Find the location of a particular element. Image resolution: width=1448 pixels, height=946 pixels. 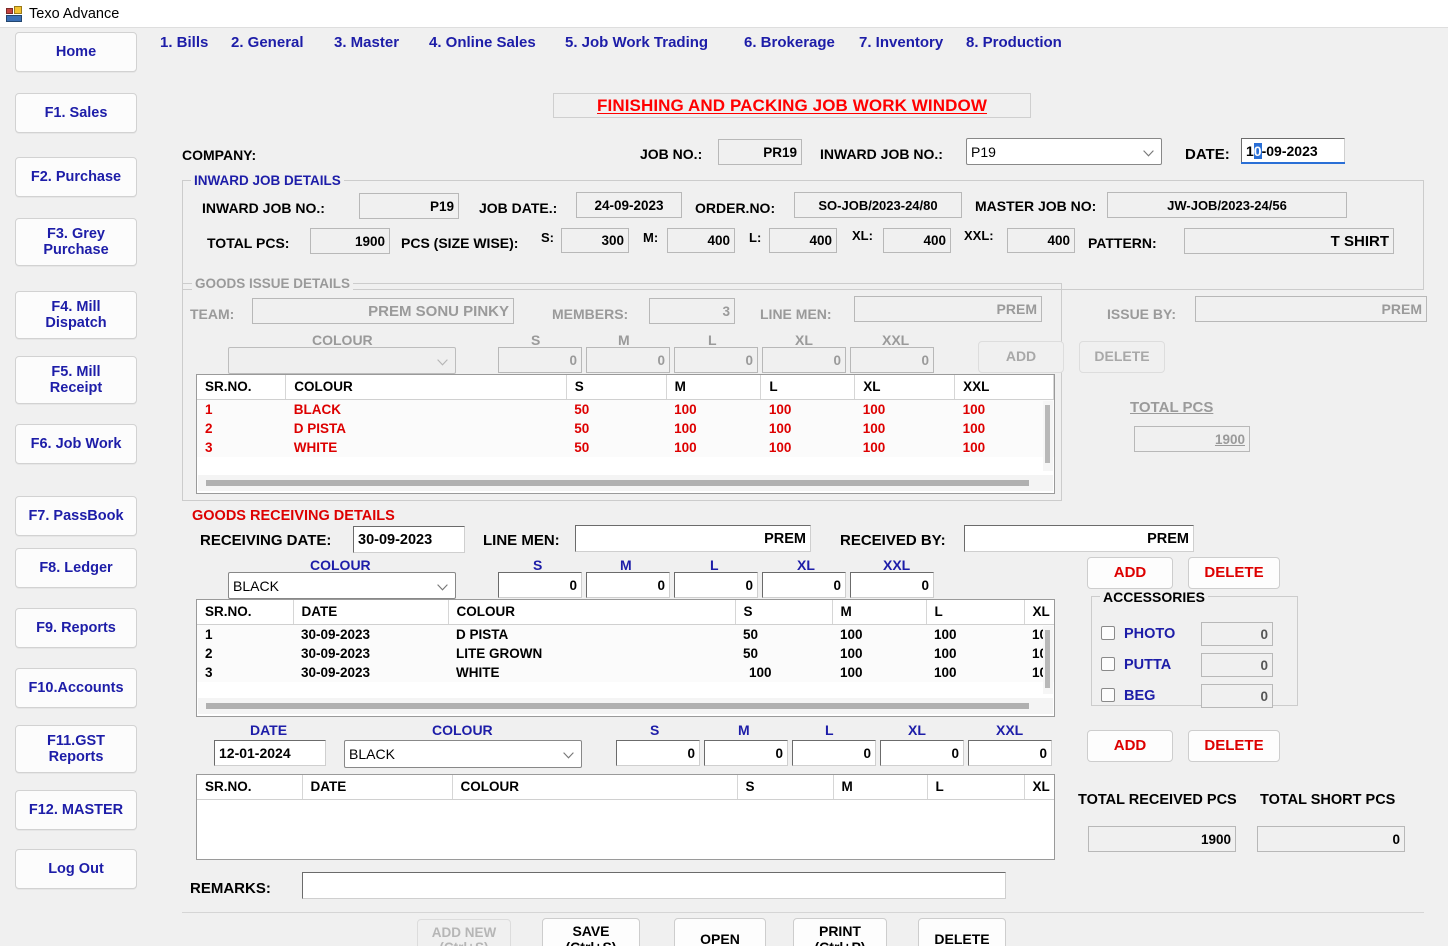

size-s-field: 300 is located at coordinates (595, 240).